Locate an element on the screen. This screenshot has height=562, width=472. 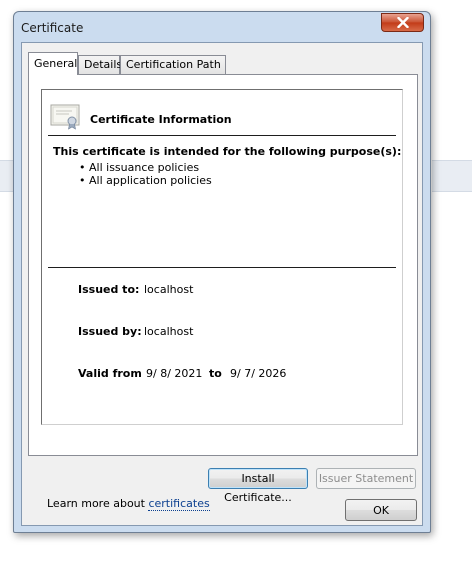
issued-by-label: Issued by: is located at coordinates (110, 331).